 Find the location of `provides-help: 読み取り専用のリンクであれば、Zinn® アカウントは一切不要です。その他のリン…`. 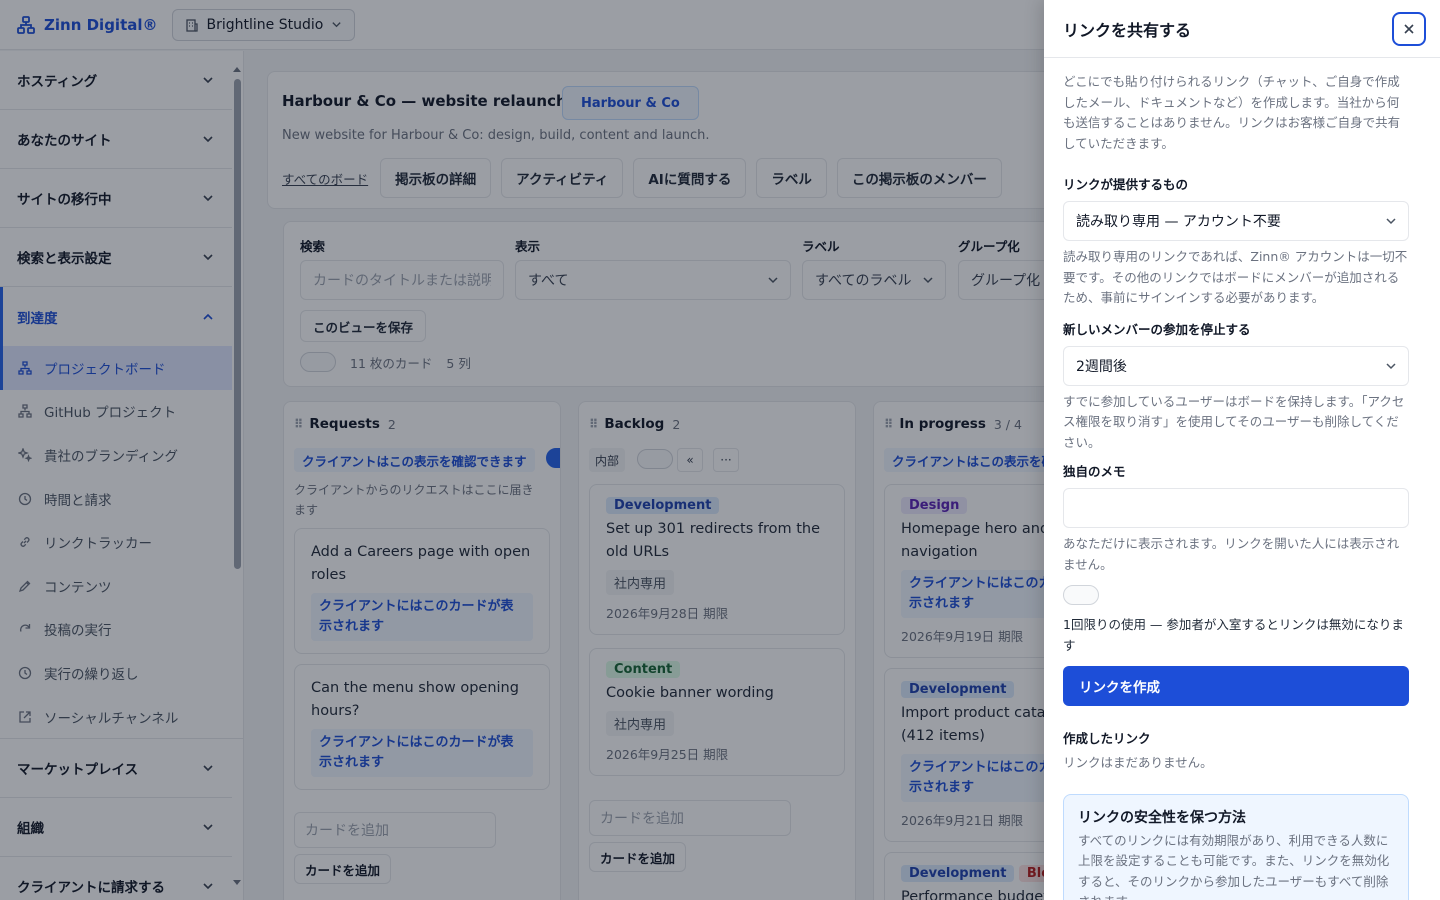

provides-help: 読み取り専用のリンクであれば、Zinn® アカウントは一切不要です。その他のリン… is located at coordinates (1235, 277).